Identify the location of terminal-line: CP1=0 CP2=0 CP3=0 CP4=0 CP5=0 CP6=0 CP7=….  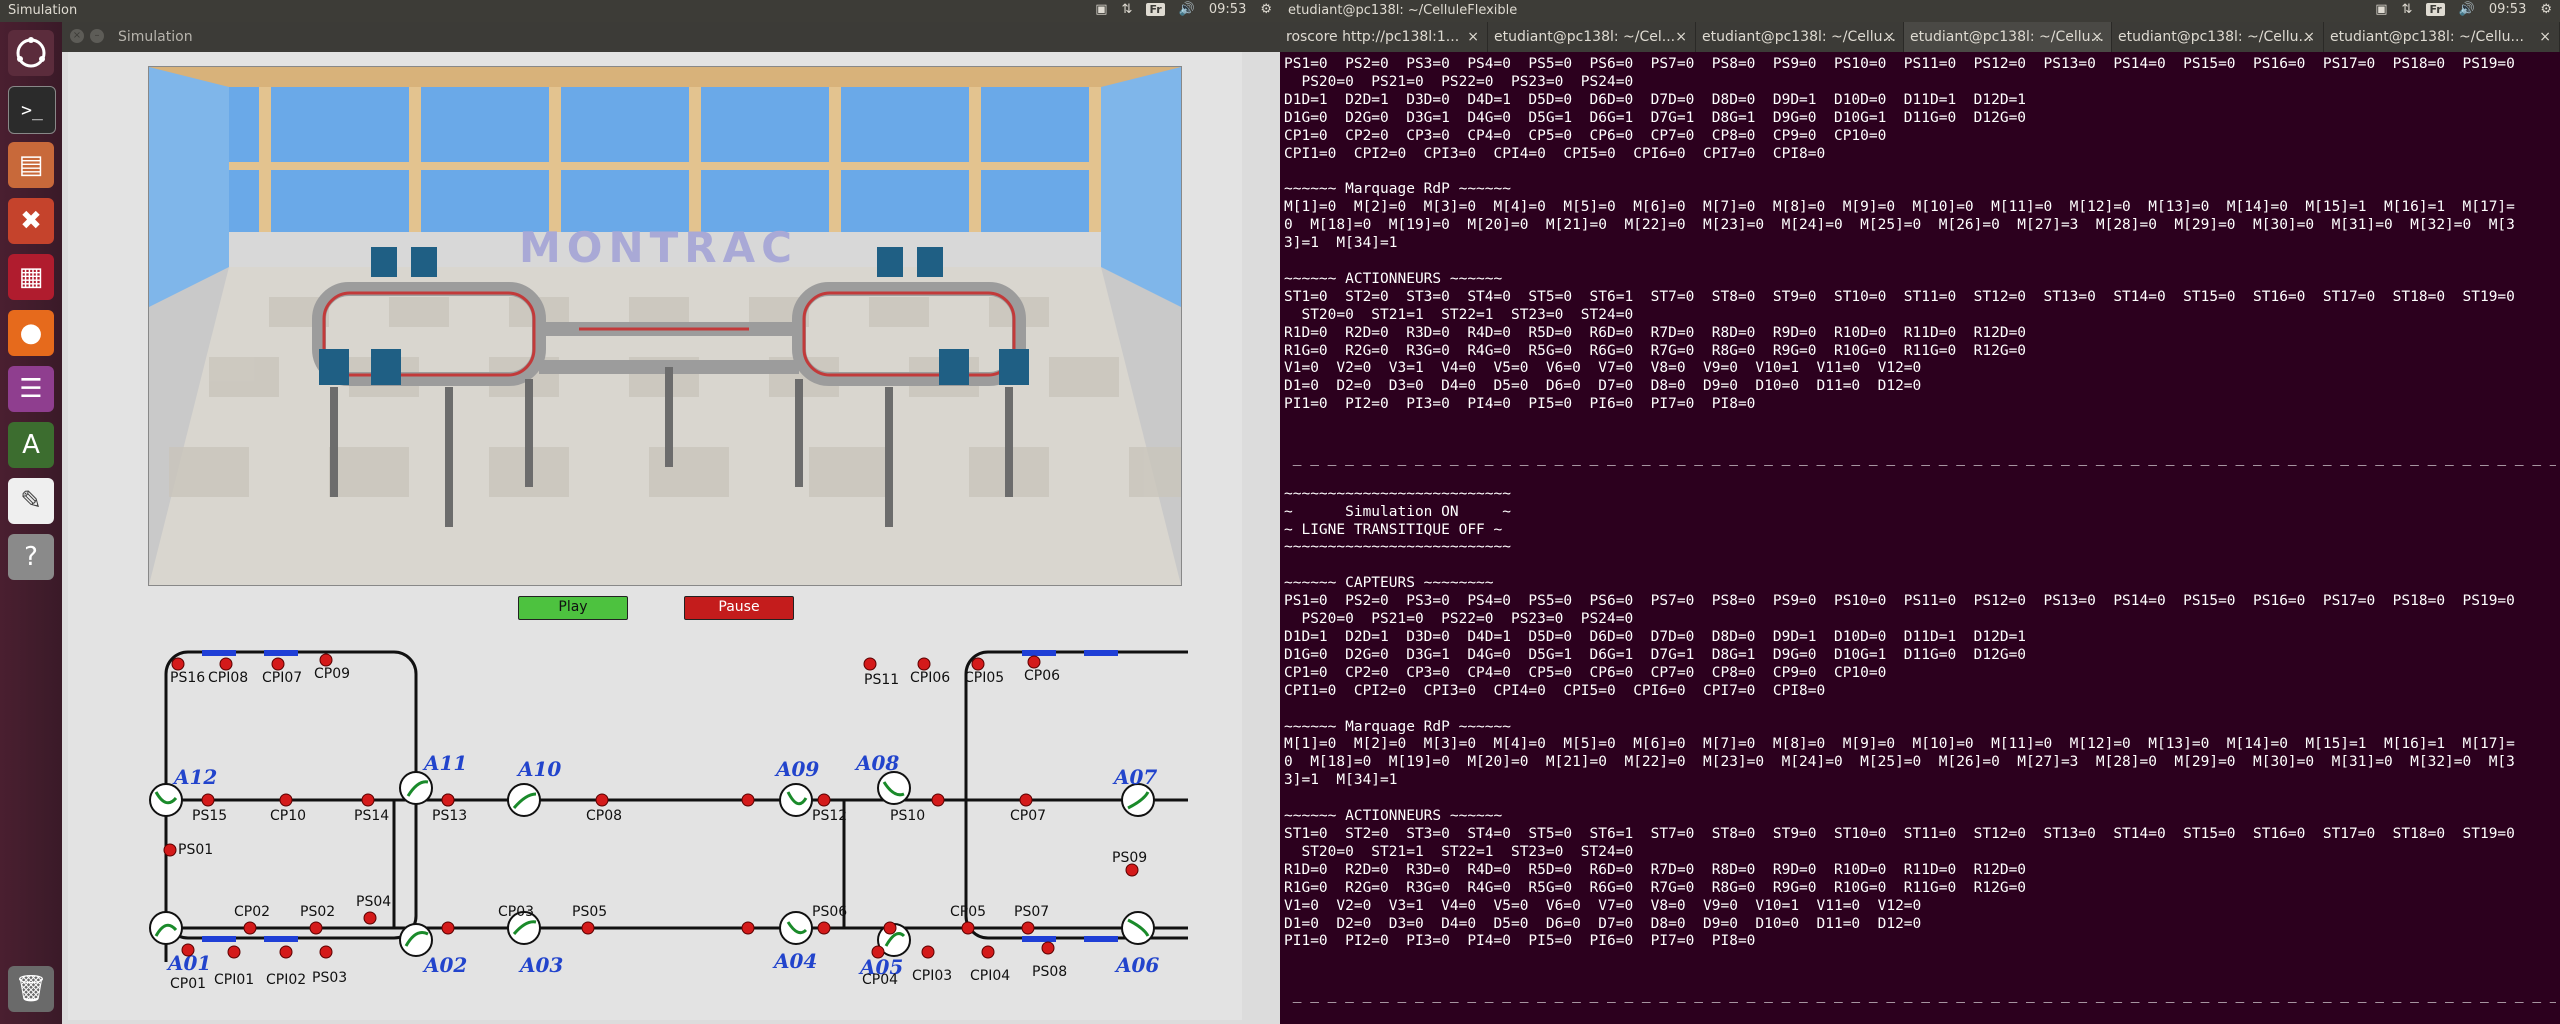
(1585, 672).